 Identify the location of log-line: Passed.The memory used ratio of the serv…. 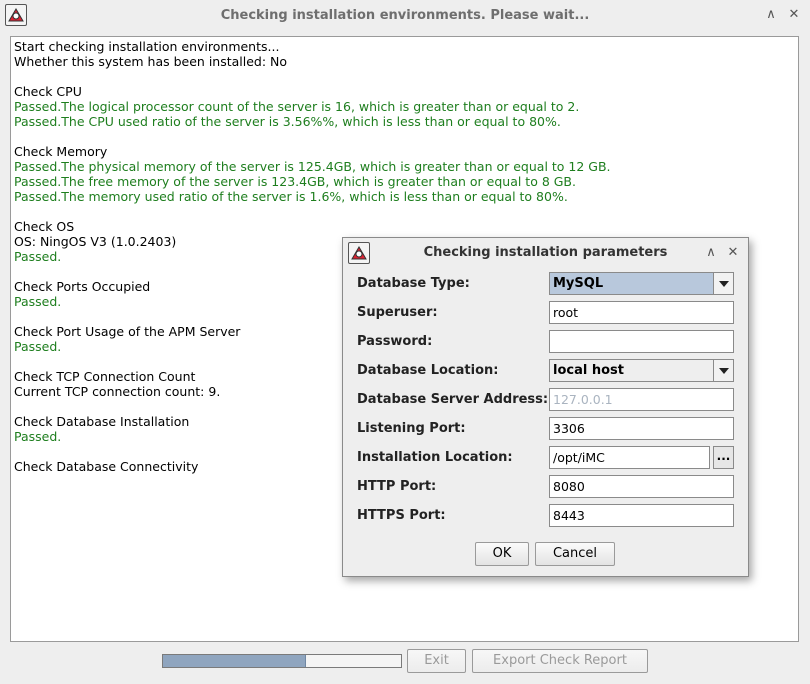
(291, 196).